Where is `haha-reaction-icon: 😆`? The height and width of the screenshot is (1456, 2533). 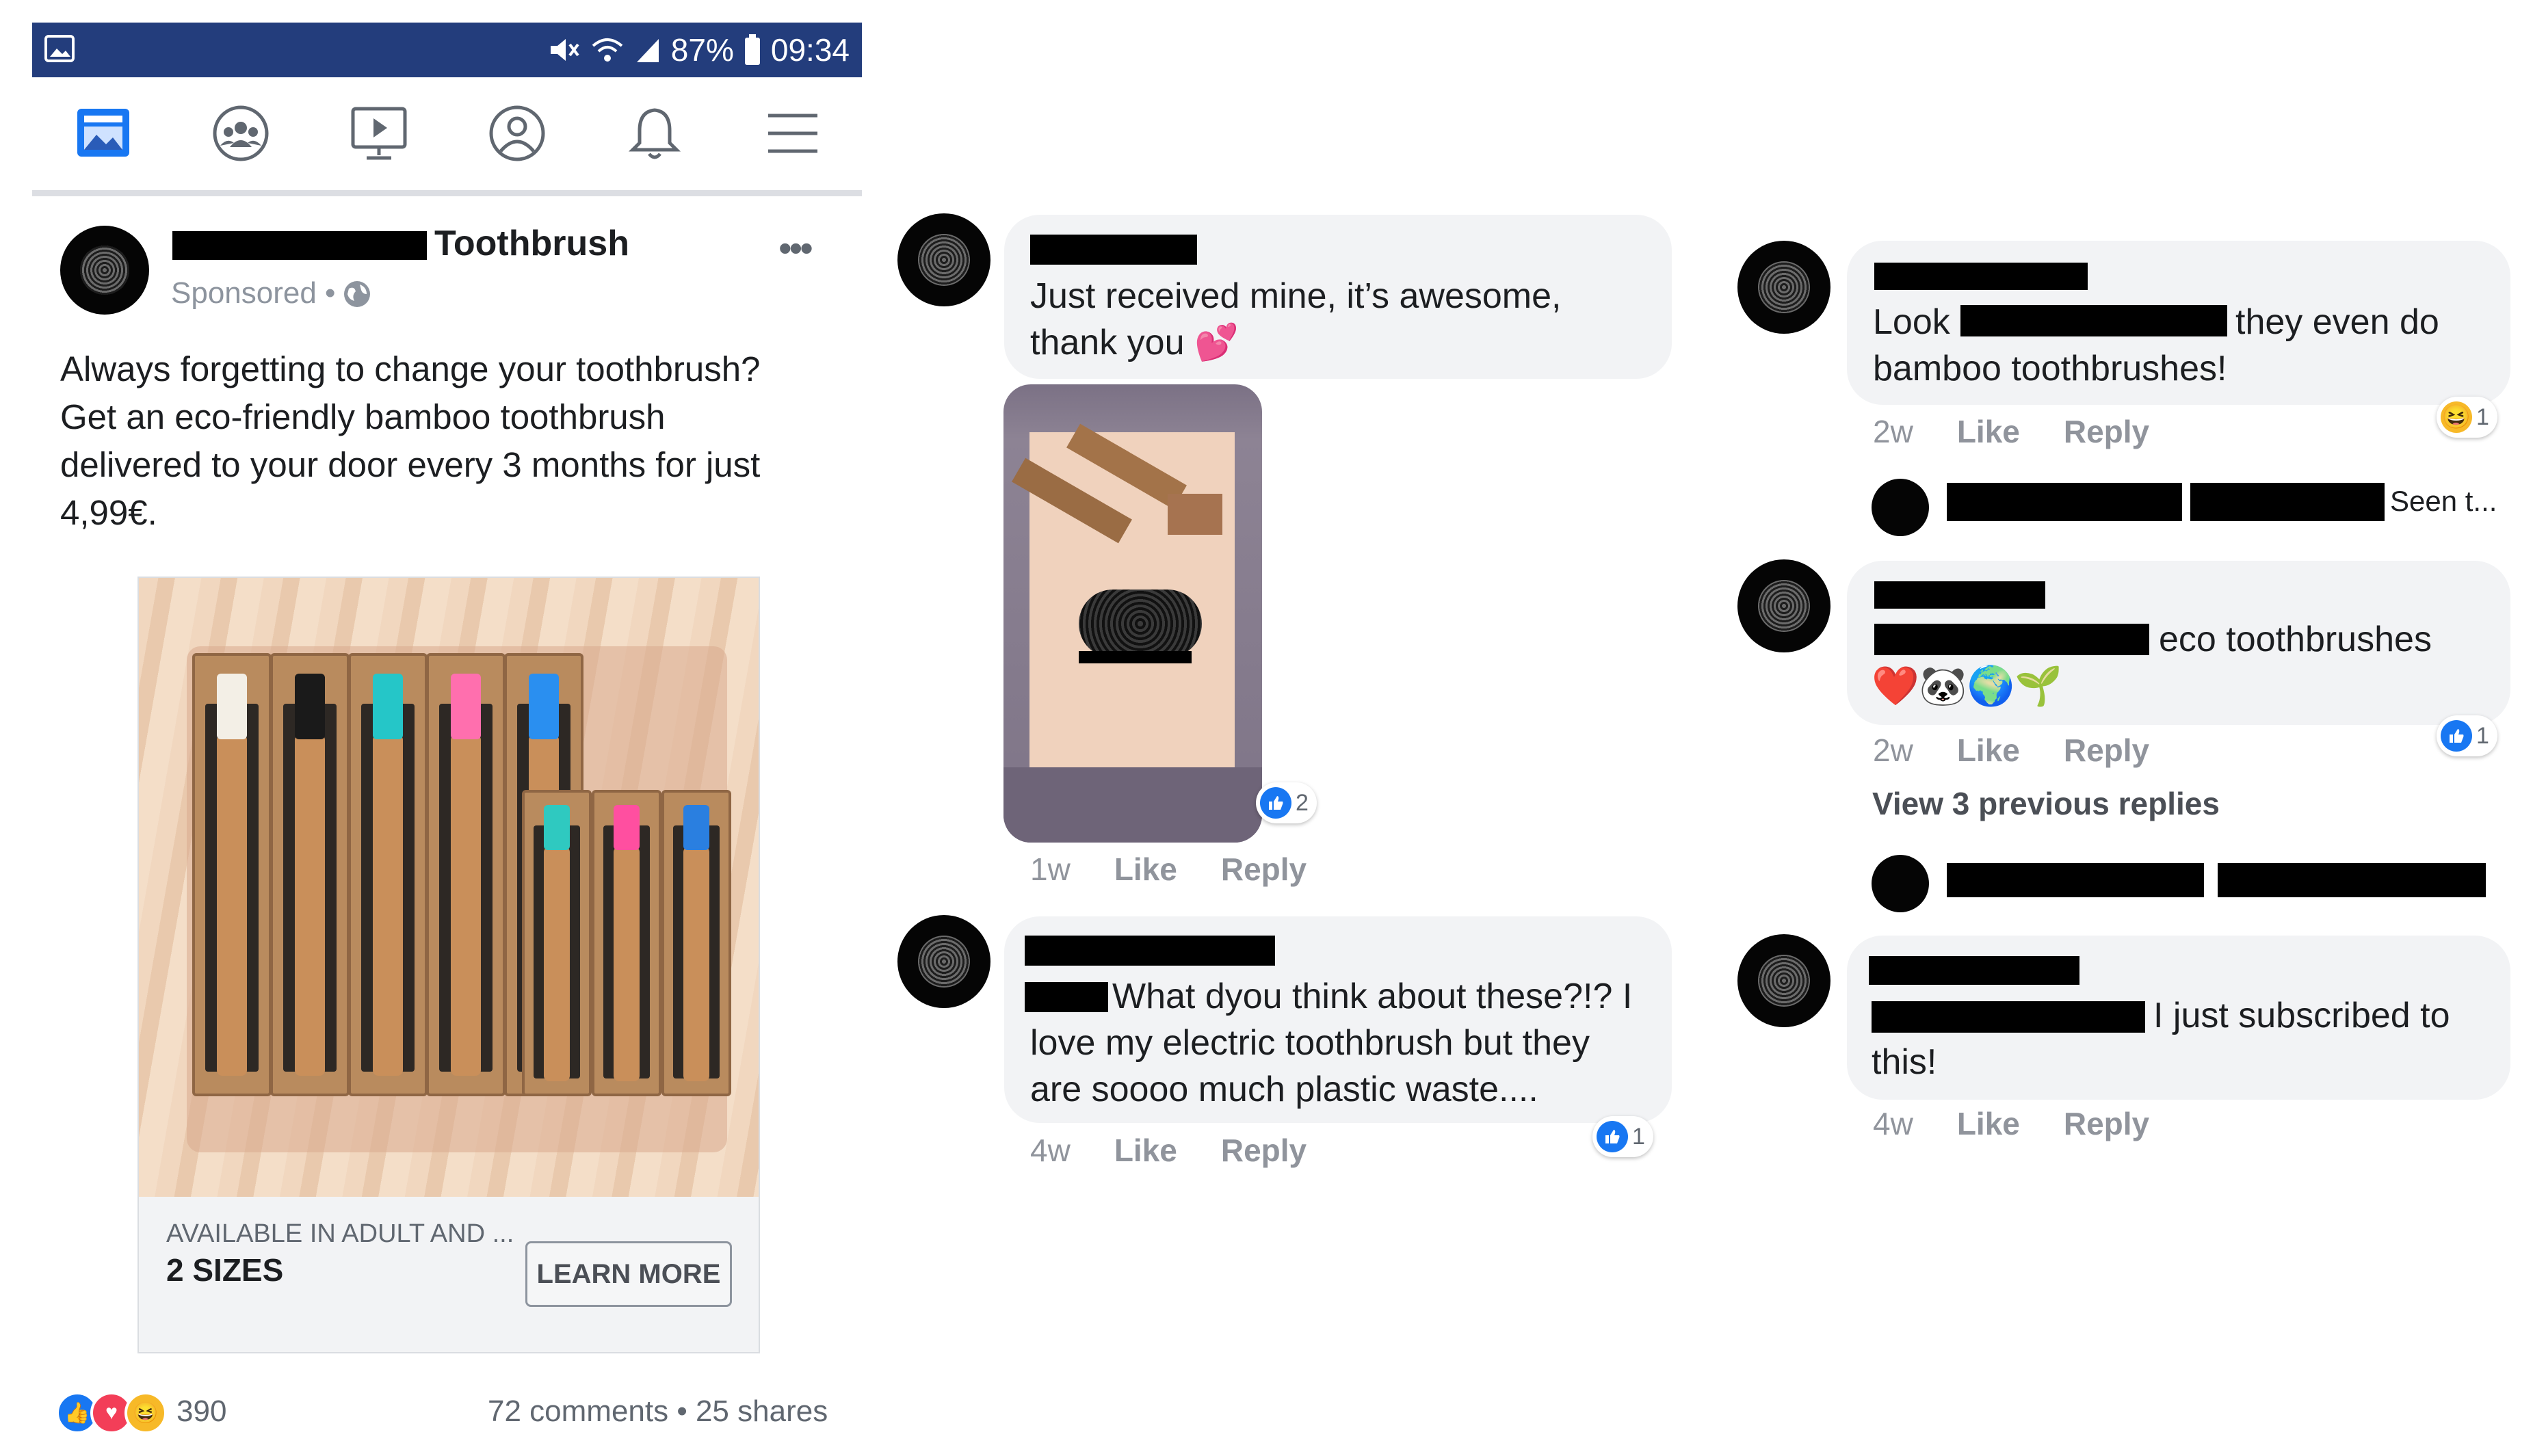 haha-reaction-icon: 😆 is located at coordinates (145, 1413).